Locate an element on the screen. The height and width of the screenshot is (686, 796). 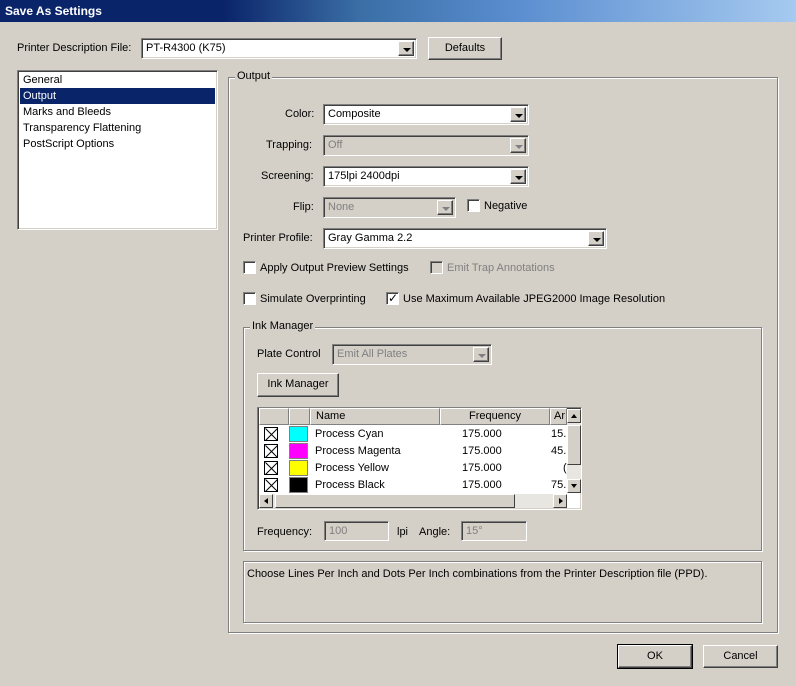
flip-dropdown: None is located at coordinates (389, 207).